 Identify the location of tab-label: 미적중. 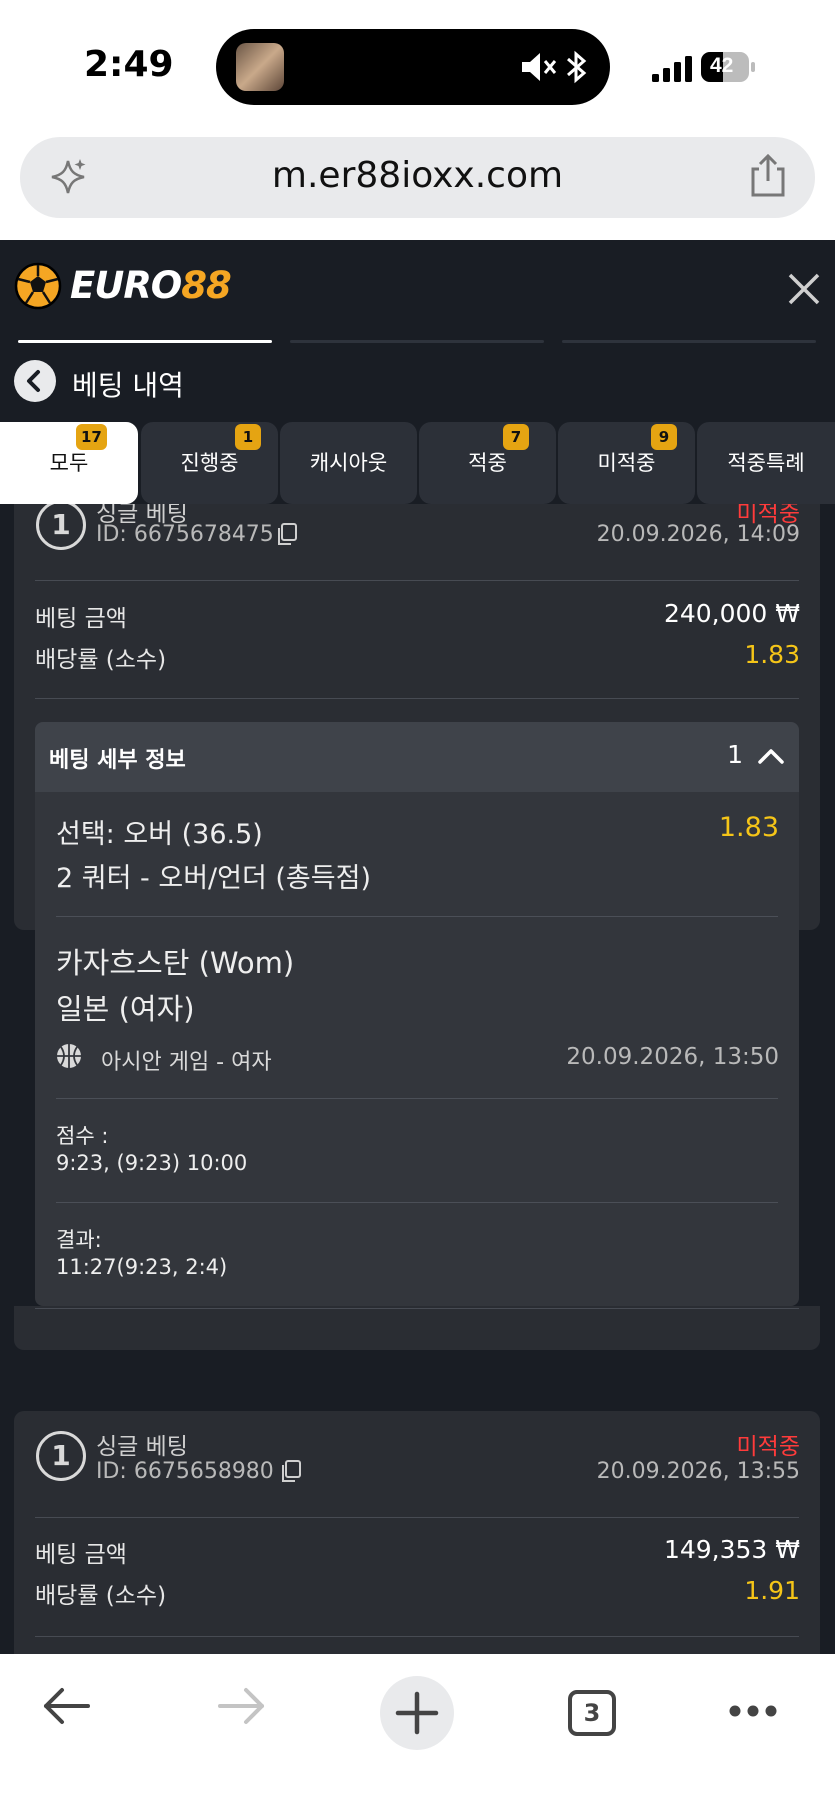
(626, 463).